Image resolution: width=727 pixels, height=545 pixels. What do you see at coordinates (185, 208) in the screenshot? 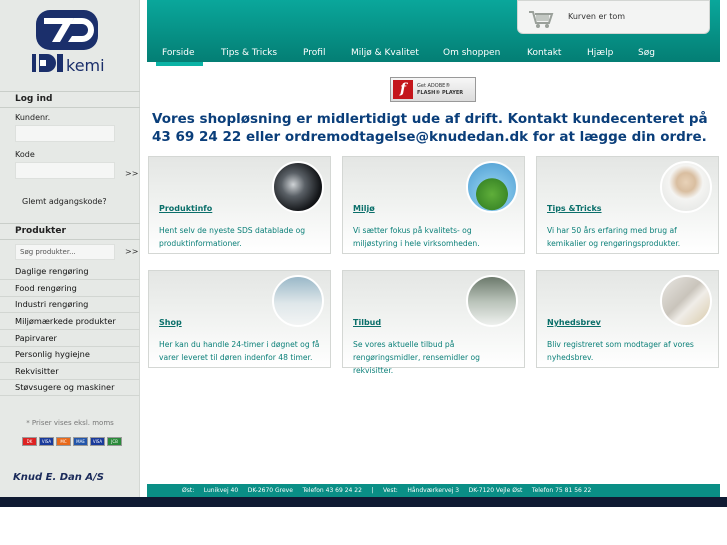
I see `box-title: Produktinfo` at bounding box center [185, 208].